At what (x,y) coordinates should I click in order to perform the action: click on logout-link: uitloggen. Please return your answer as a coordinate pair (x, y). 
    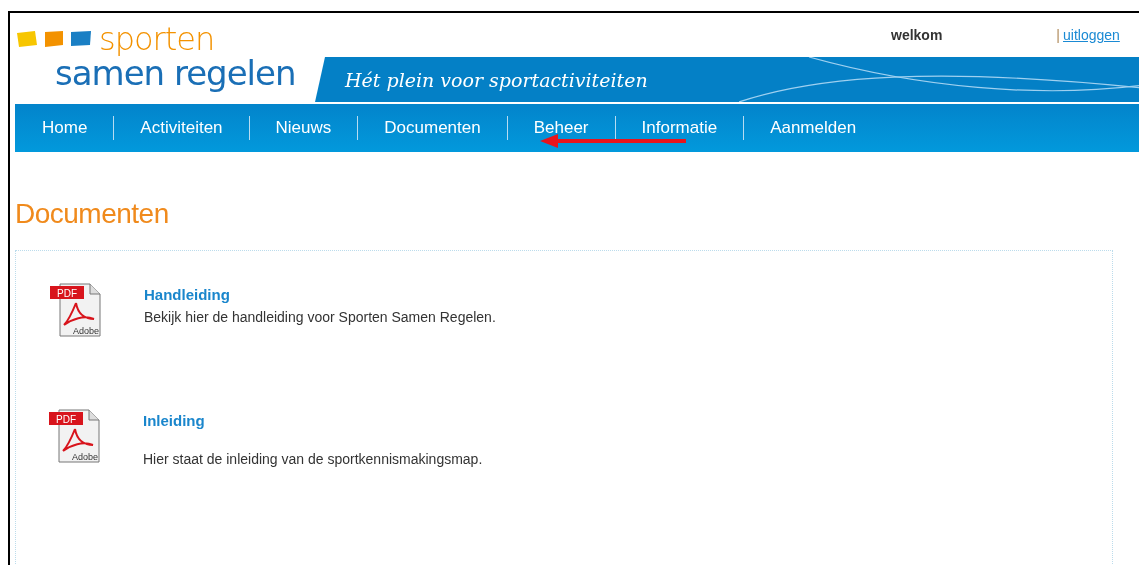
    Looking at the image, I should click on (1091, 35).